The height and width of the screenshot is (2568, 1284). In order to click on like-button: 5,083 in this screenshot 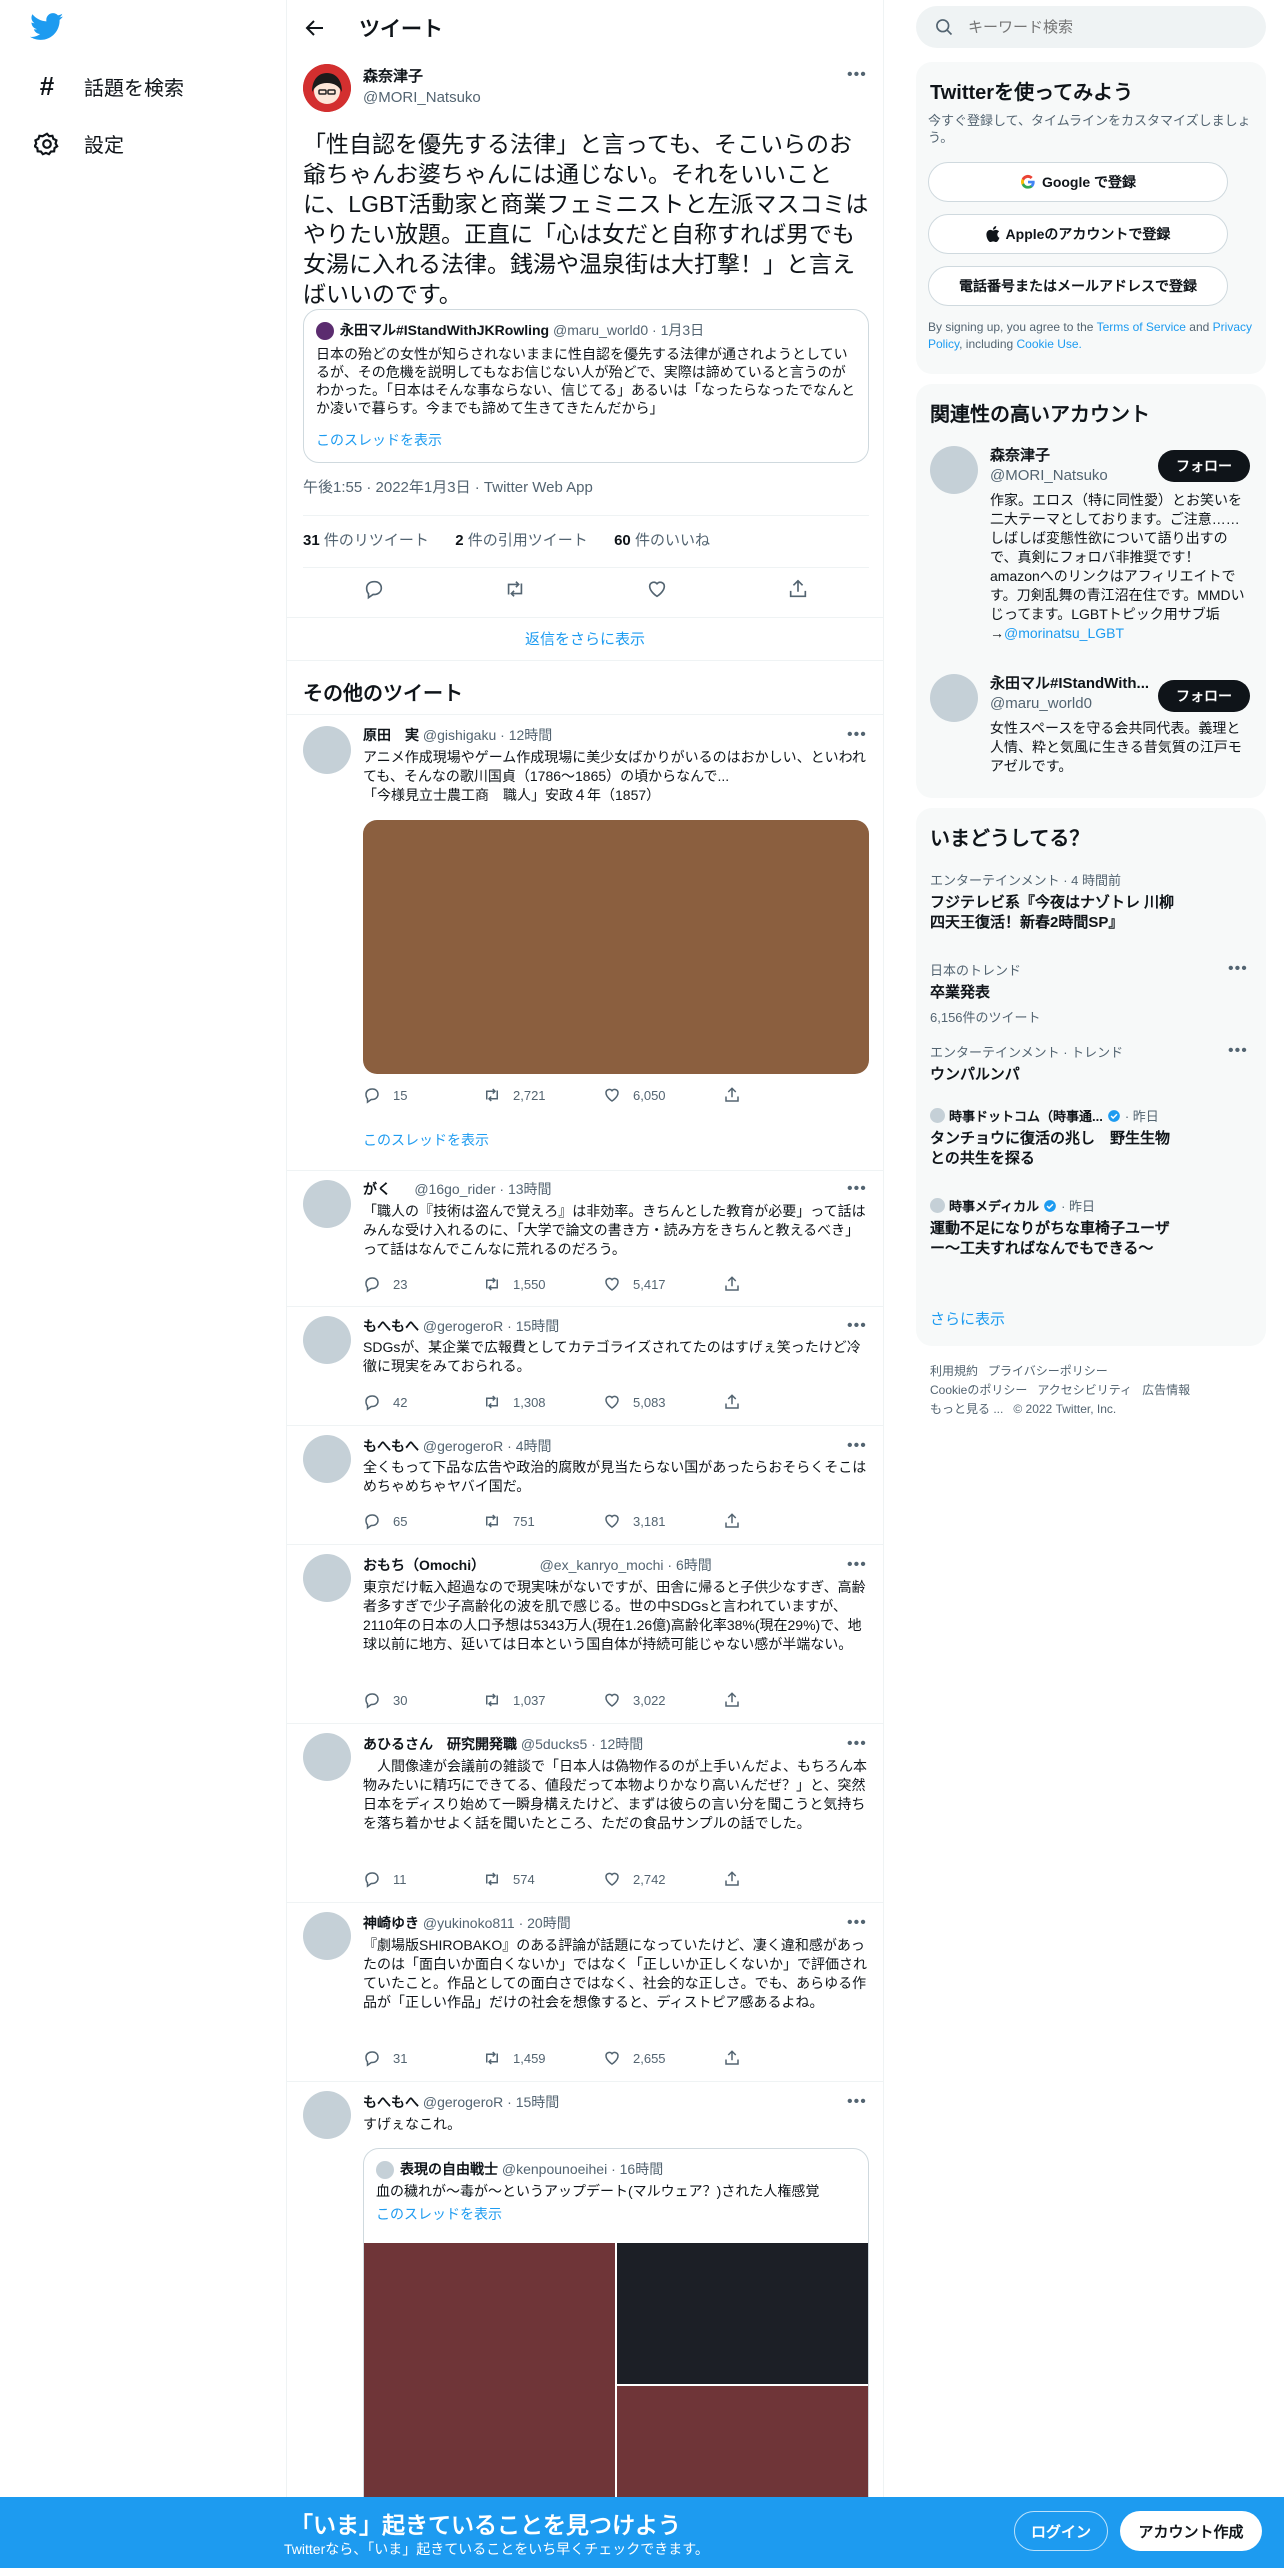, I will do `click(663, 1402)`.